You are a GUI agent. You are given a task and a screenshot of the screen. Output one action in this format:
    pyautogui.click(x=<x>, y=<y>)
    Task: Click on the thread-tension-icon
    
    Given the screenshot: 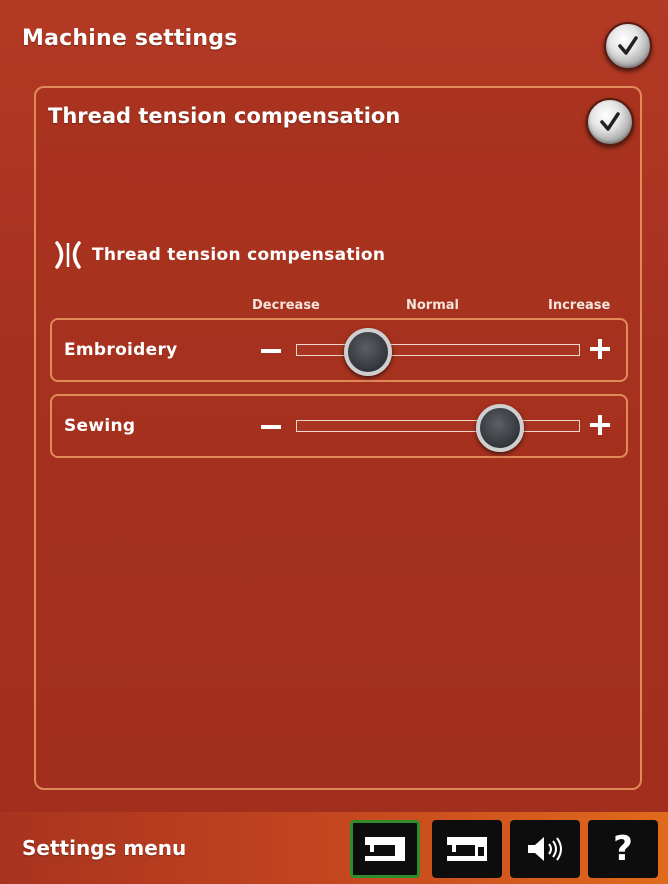 What is the action you would take?
    pyautogui.click(x=68, y=255)
    